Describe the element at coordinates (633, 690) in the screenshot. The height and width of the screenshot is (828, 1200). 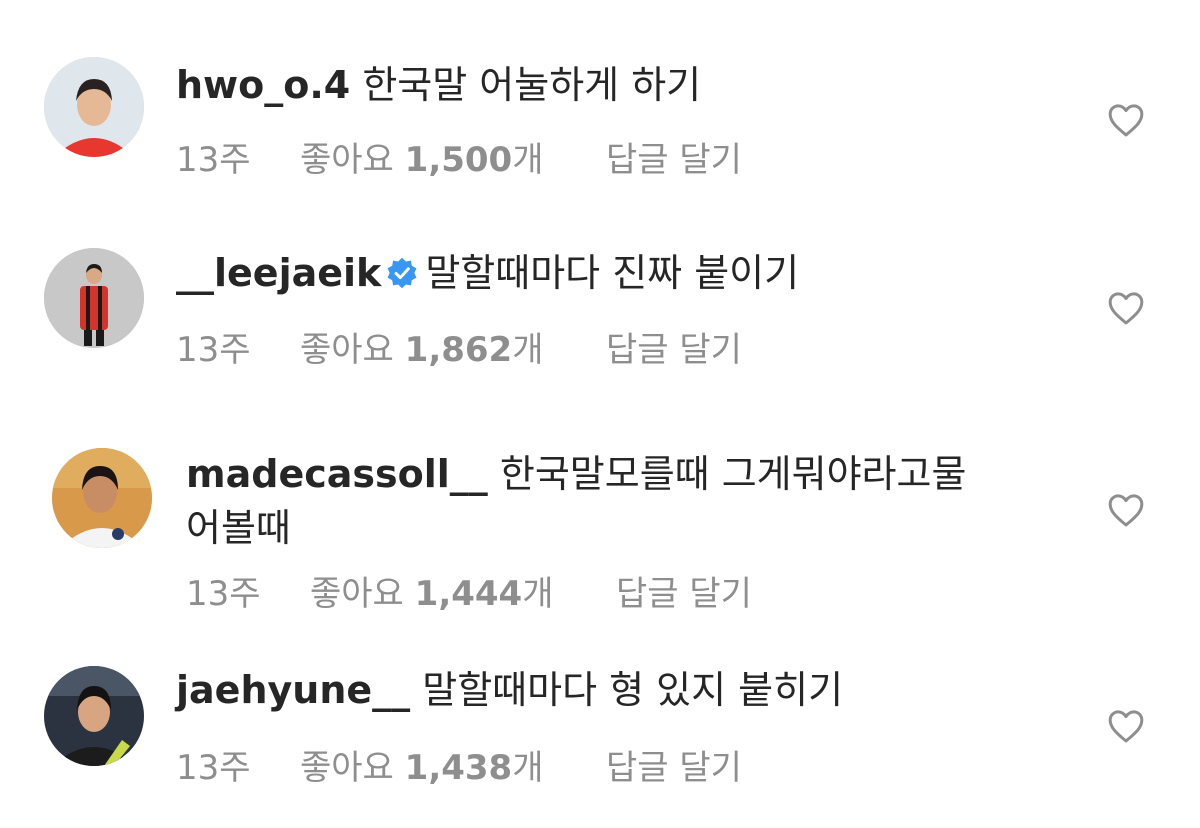
I see `comment-body: 말할때마다 형 있지 붙히기` at that location.